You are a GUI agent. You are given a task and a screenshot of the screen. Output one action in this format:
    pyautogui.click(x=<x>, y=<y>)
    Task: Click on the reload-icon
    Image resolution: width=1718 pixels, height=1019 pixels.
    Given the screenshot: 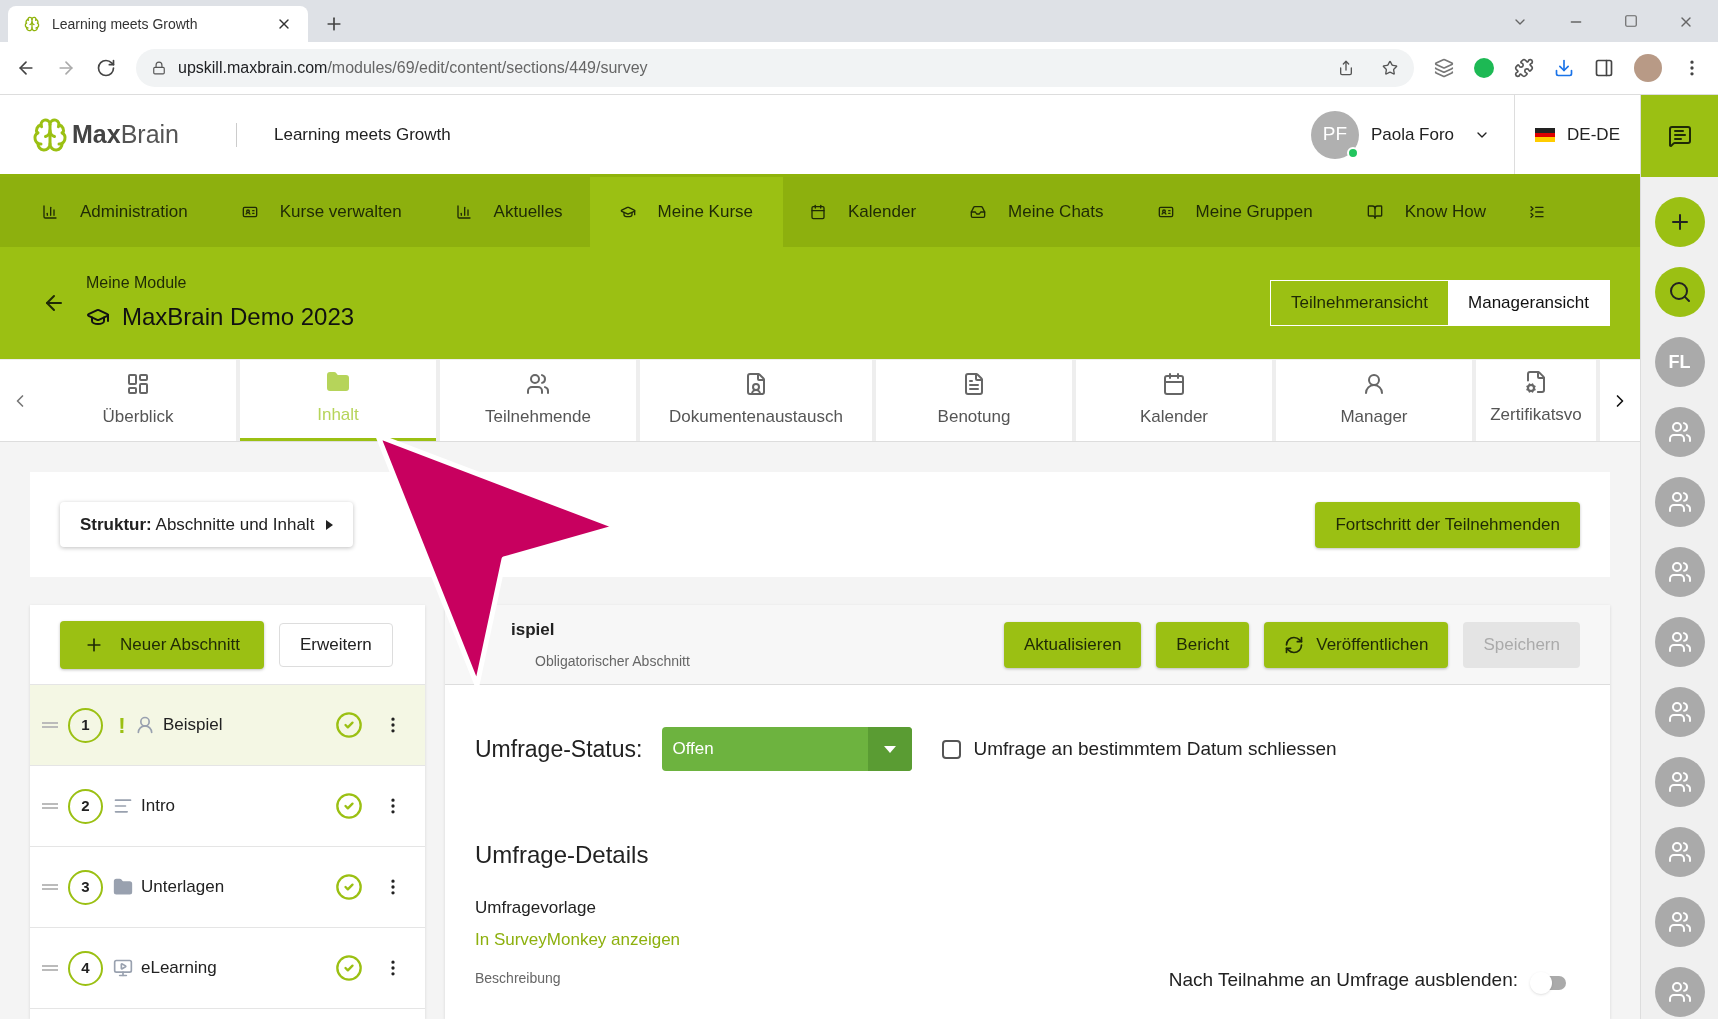 What is the action you would take?
    pyautogui.click(x=106, y=68)
    